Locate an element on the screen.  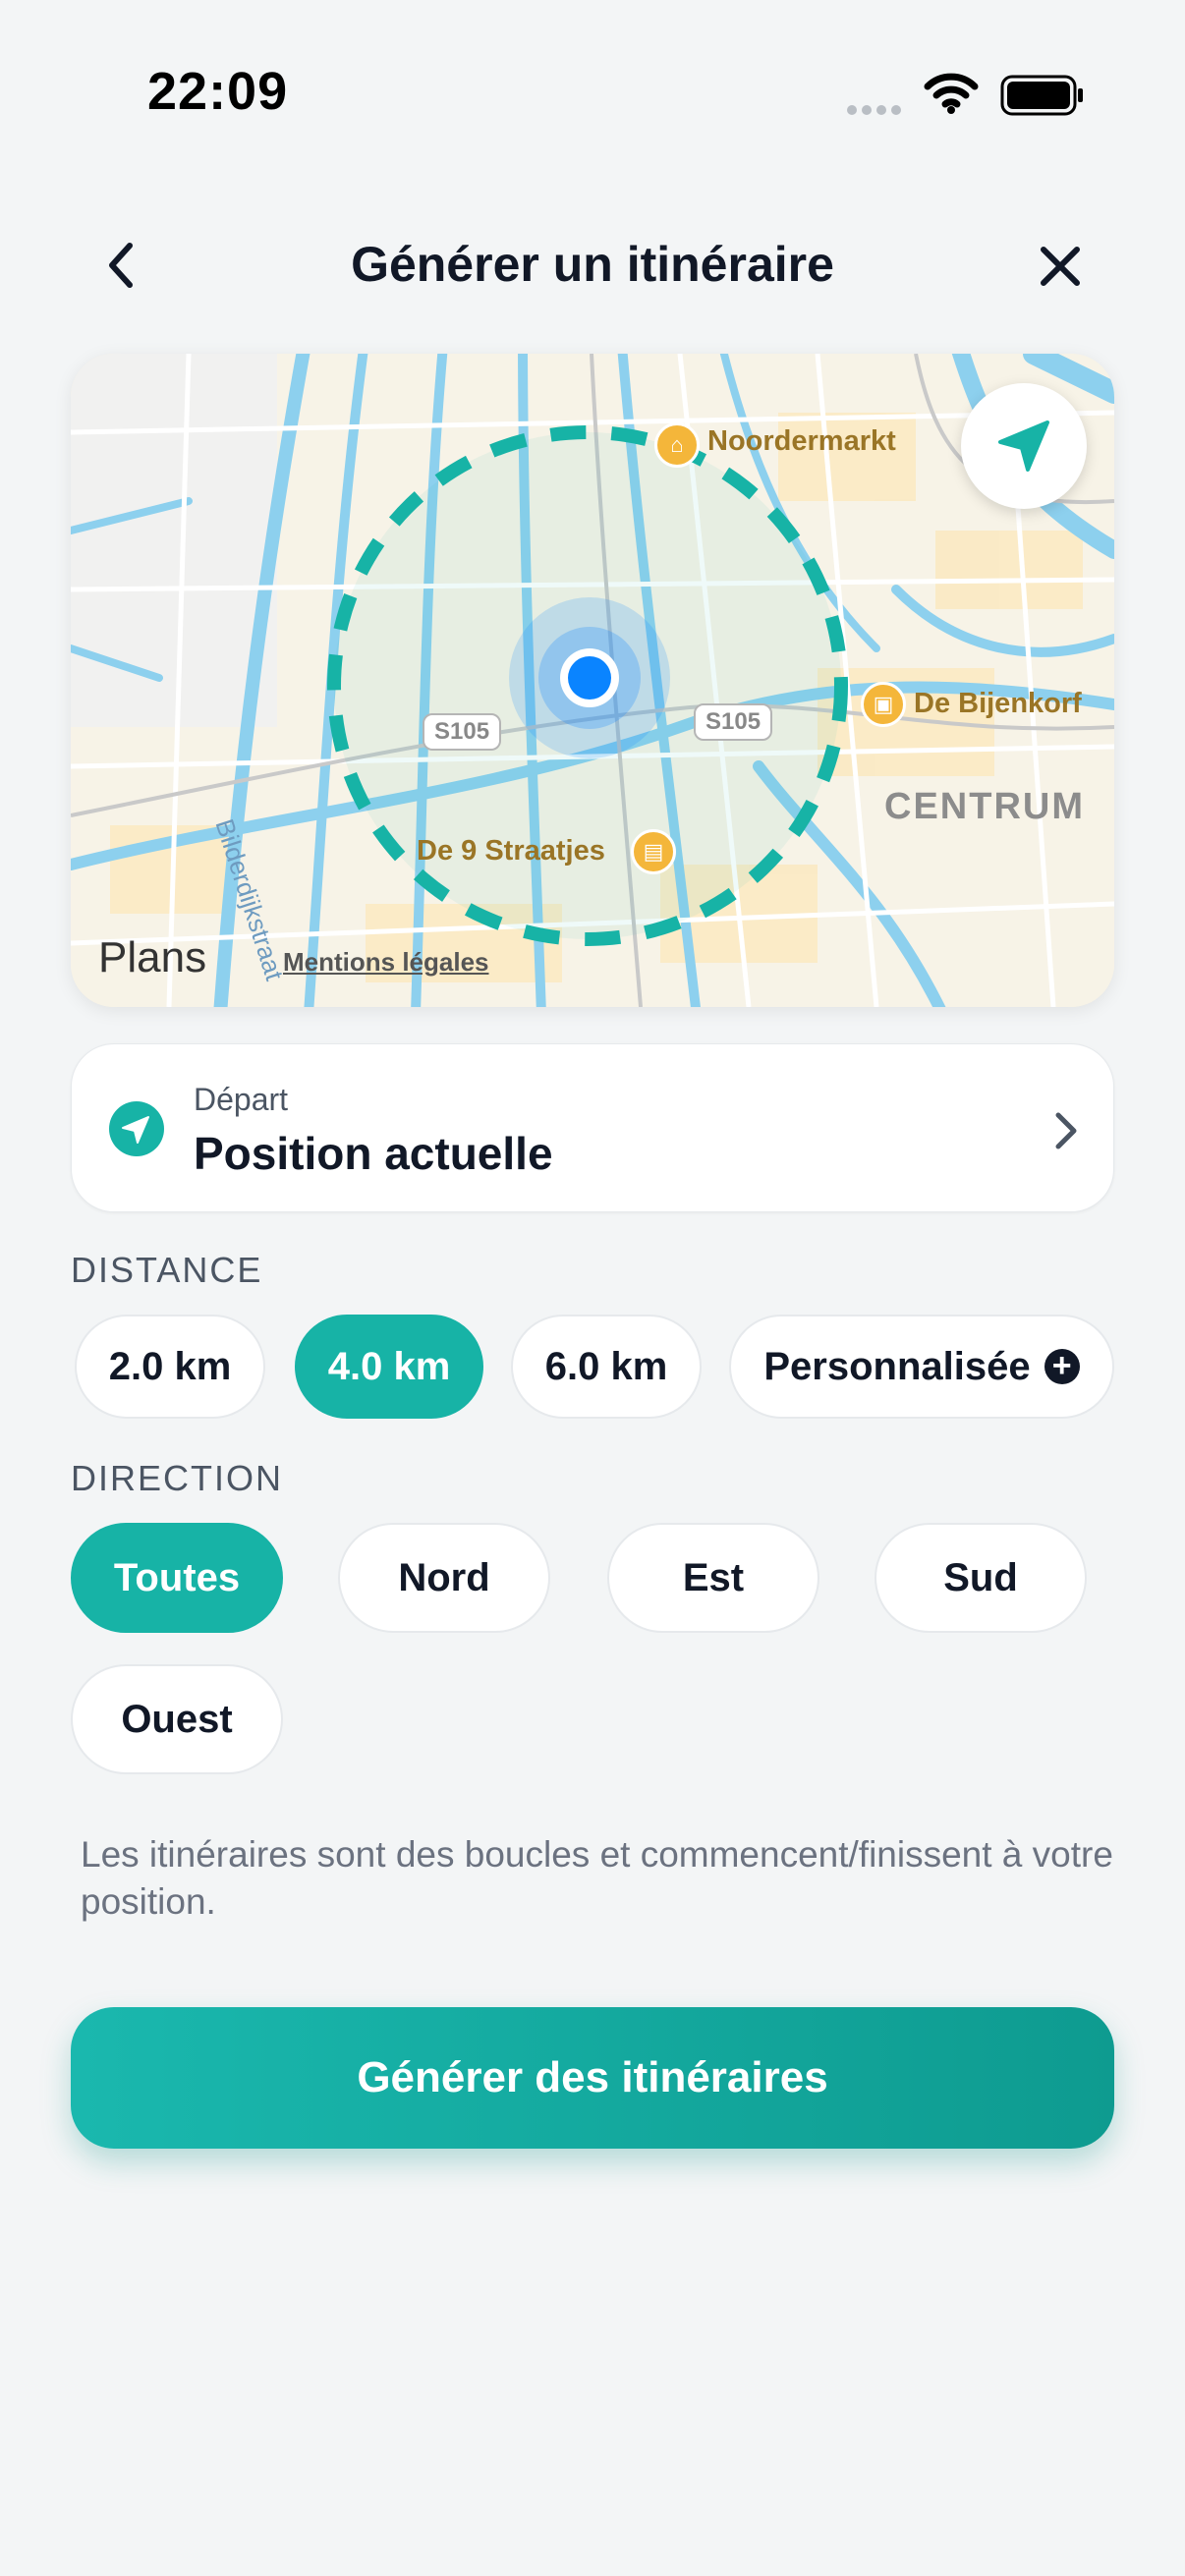
distance-chip-custom: Personnalisée + is located at coordinates (922, 1367).